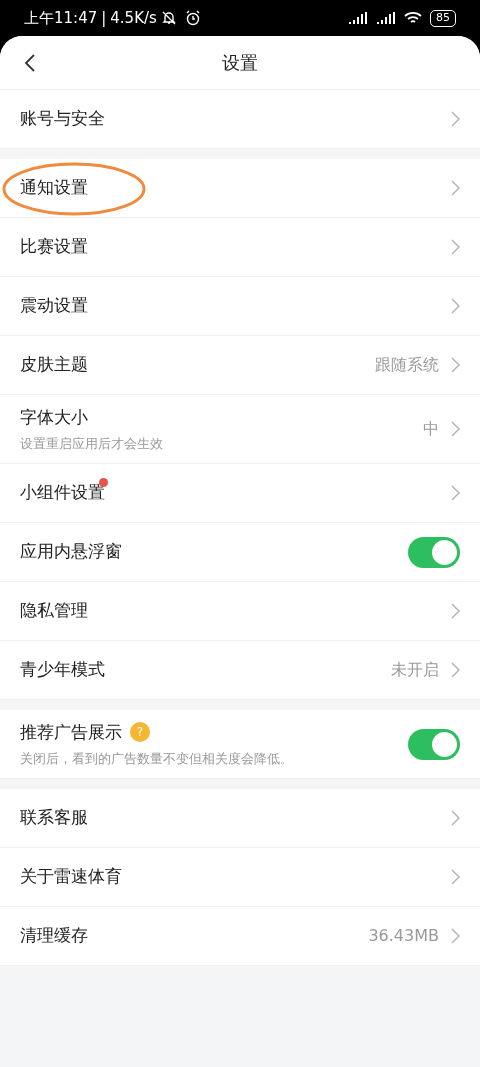 Image resolution: width=480 pixels, height=1067 pixels. Describe the element at coordinates (54, 935) in the screenshot. I see `setting-label: 清理缓存` at that location.